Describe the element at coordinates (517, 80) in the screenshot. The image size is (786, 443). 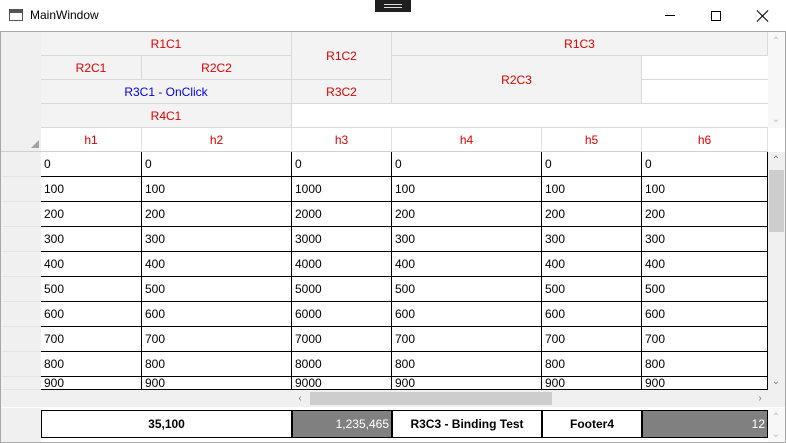
I see `header-r2c3: R2C3` at that location.